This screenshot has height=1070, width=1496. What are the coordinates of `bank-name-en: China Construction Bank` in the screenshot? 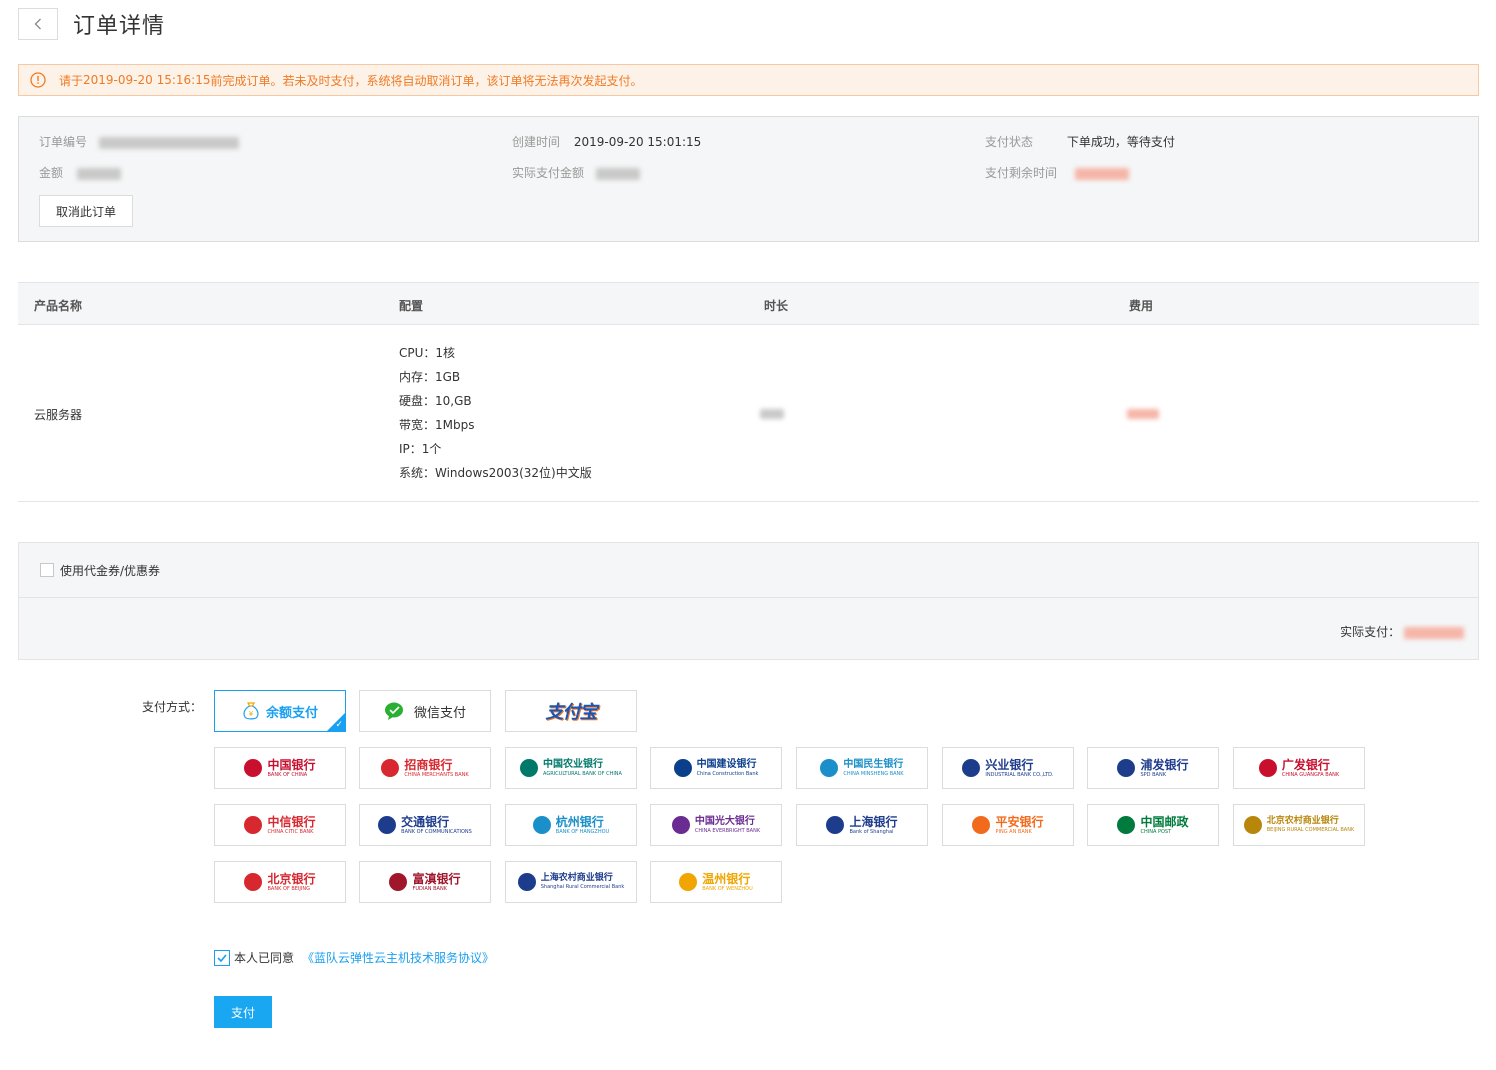 It's located at (727, 773).